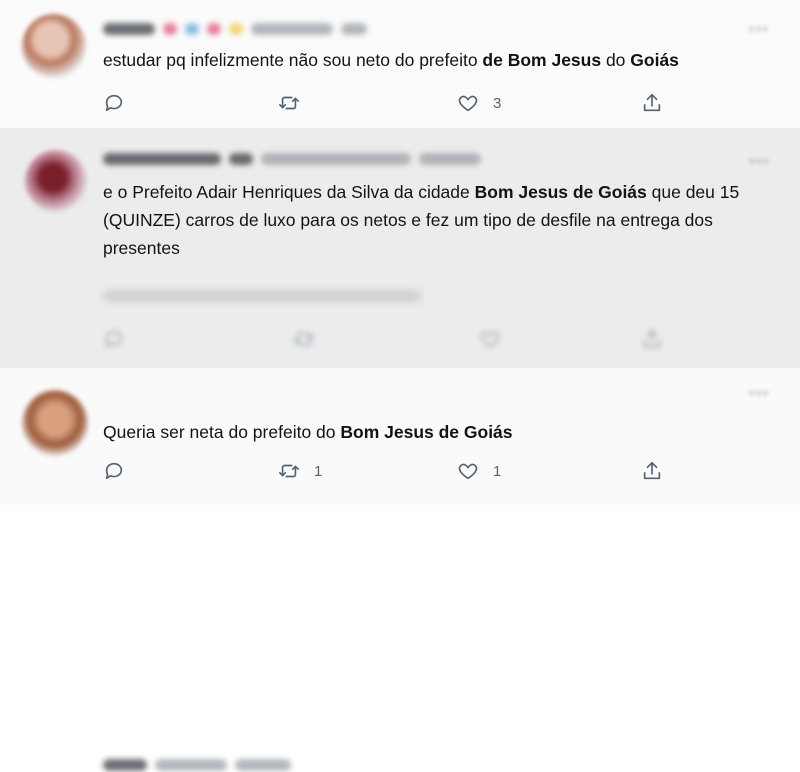 This screenshot has height=772, width=800. Describe the element at coordinates (497, 471) in the screenshot. I see `like-count: 1` at that location.